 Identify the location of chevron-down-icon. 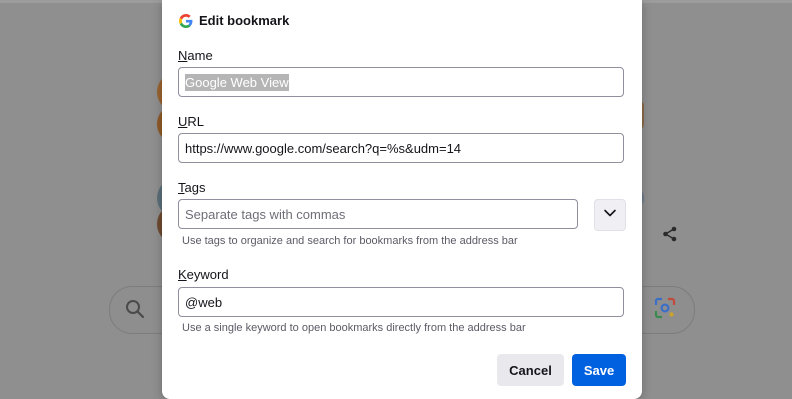
(610, 215).